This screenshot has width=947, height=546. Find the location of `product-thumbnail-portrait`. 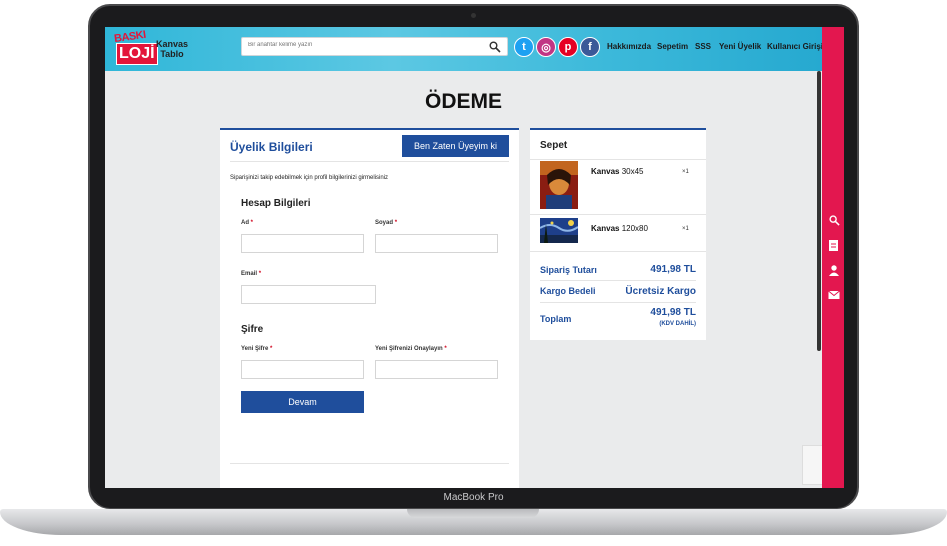

product-thumbnail-portrait is located at coordinates (559, 185).